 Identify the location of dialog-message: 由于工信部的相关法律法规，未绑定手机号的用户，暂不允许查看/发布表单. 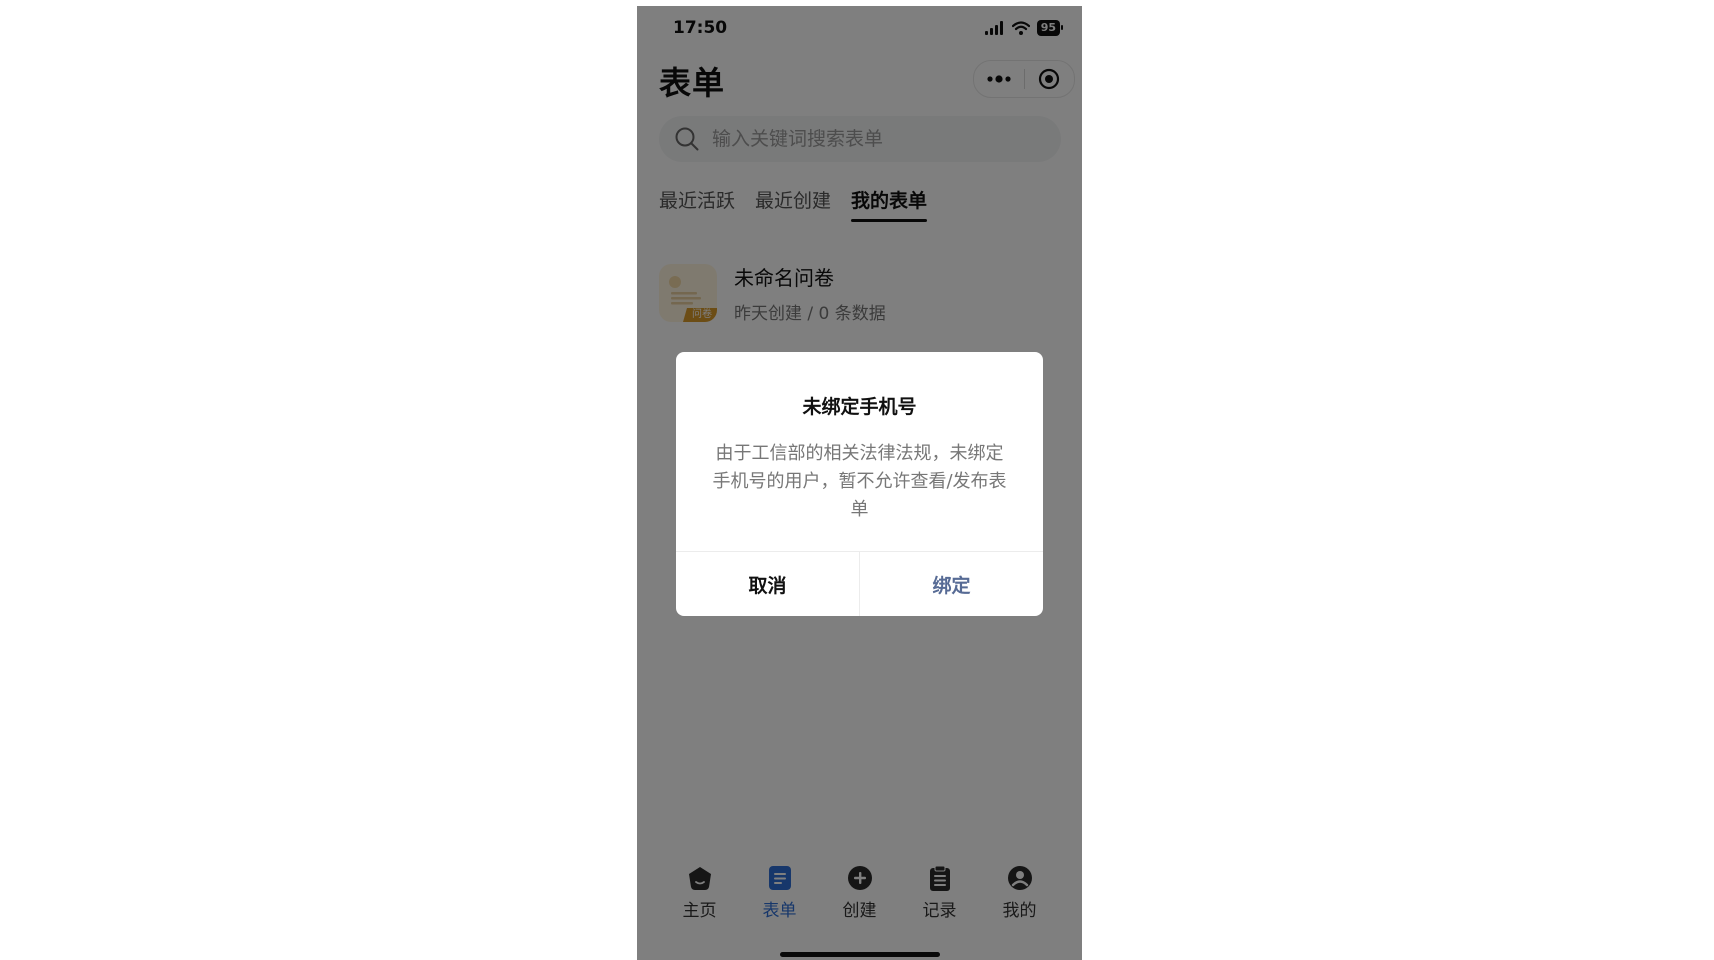
(859, 481).